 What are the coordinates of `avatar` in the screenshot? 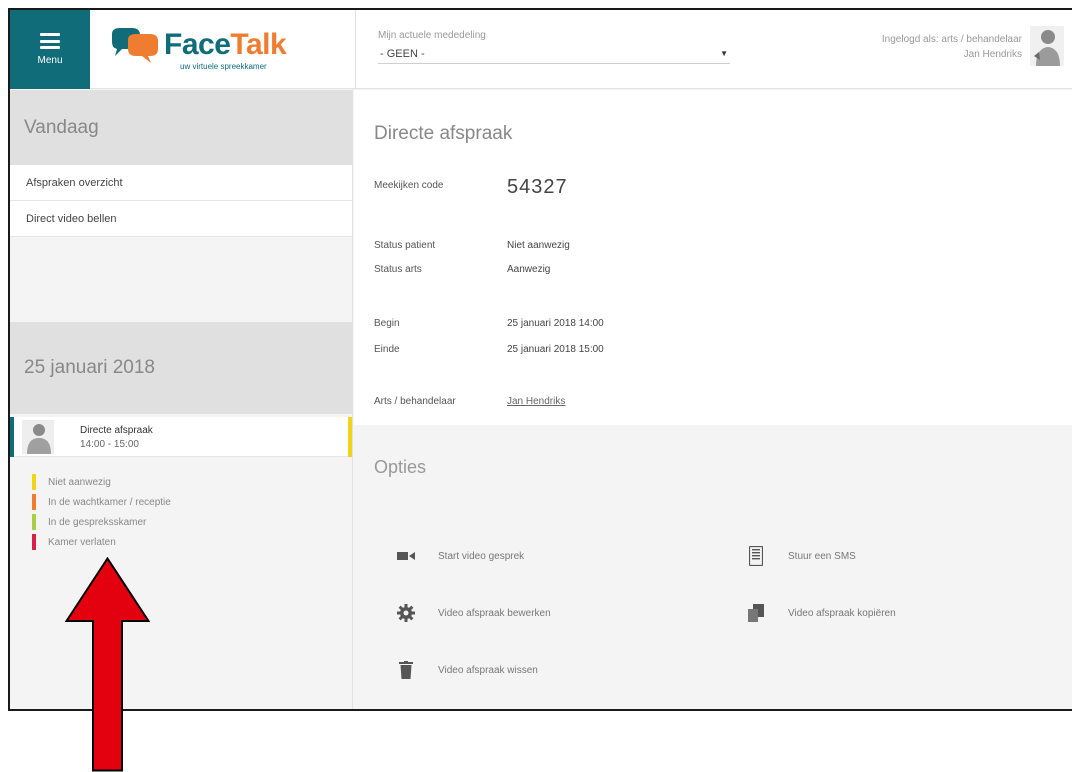 It's located at (1047, 46).